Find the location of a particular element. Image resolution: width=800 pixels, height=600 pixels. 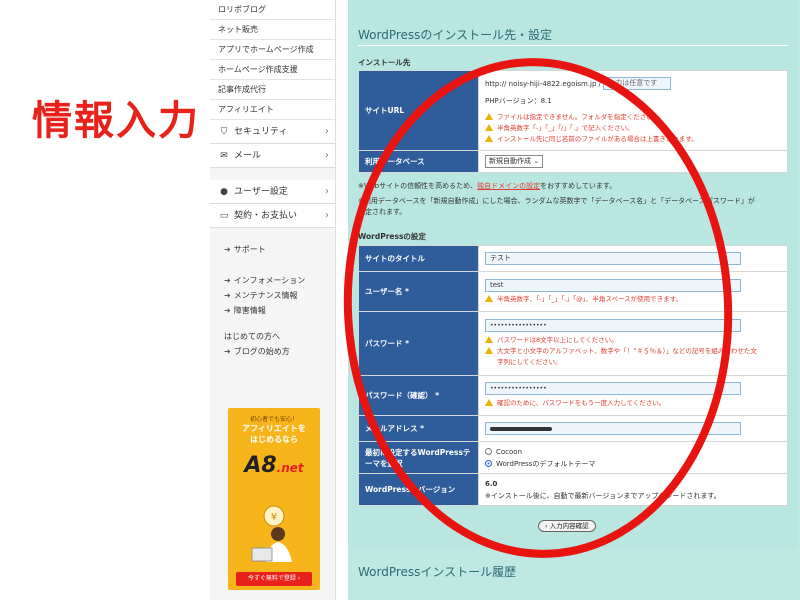

url-warning: インストール先に同じ名前のファイルがある場合は上書きされます。 is located at coordinates (633, 139).